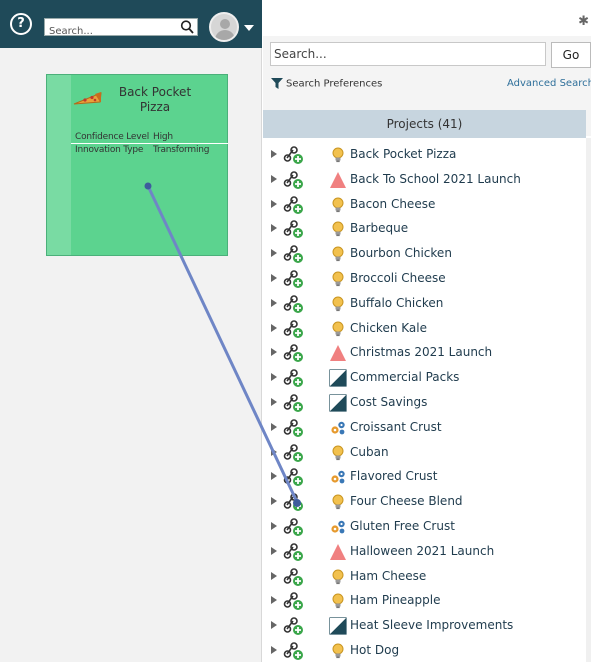 This screenshot has width=591, height=662. Describe the element at coordinates (401, 253) in the screenshot. I see `project-name: Bourbon Chicken` at that location.